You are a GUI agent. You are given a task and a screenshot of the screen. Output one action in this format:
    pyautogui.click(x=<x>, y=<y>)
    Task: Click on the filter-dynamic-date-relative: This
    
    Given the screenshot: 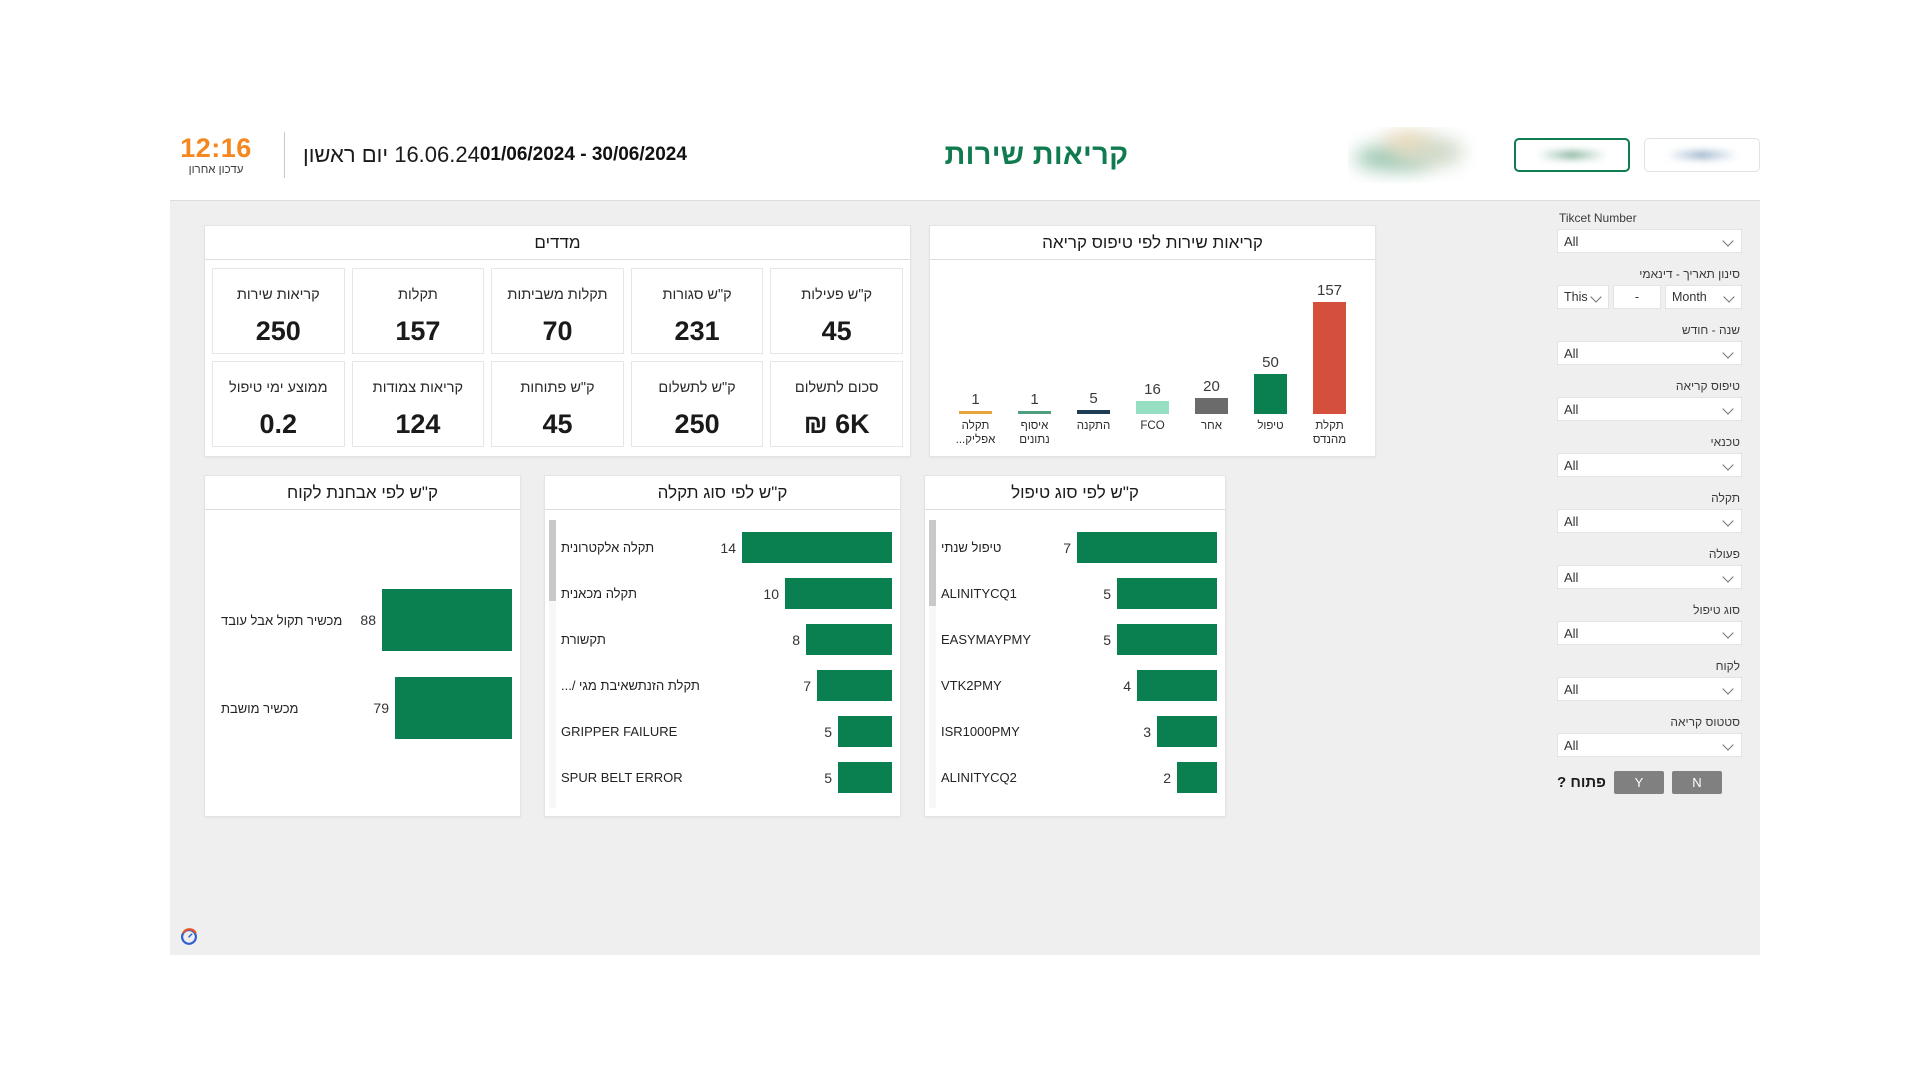 What is the action you would take?
    pyautogui.click(x=1583, y=297)
    